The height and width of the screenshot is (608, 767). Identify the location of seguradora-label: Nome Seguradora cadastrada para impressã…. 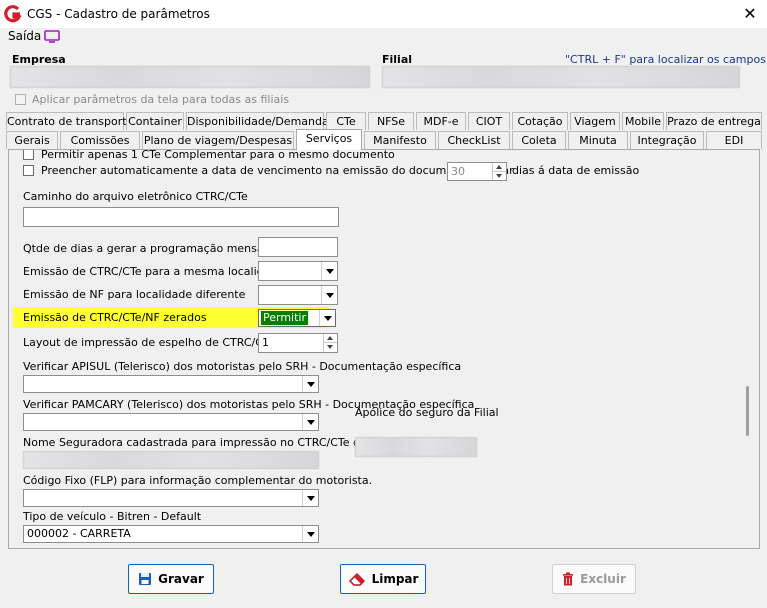
(209, 442).